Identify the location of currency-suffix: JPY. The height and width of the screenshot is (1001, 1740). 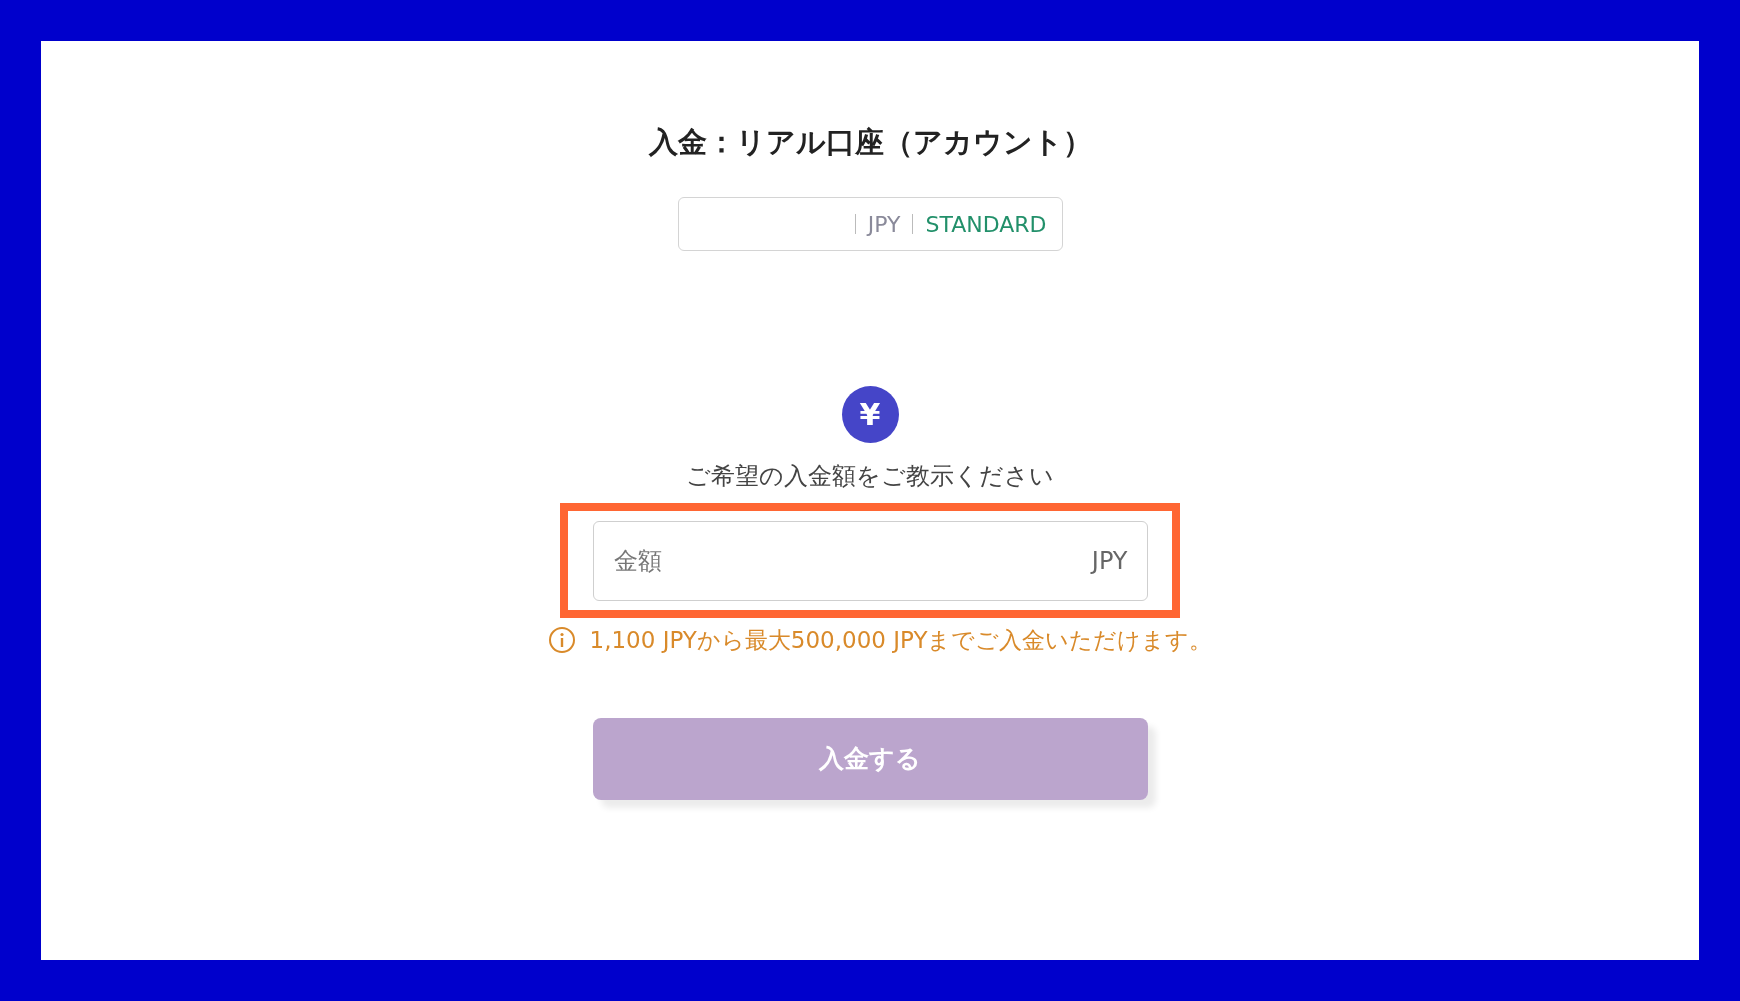
(1109, 561).